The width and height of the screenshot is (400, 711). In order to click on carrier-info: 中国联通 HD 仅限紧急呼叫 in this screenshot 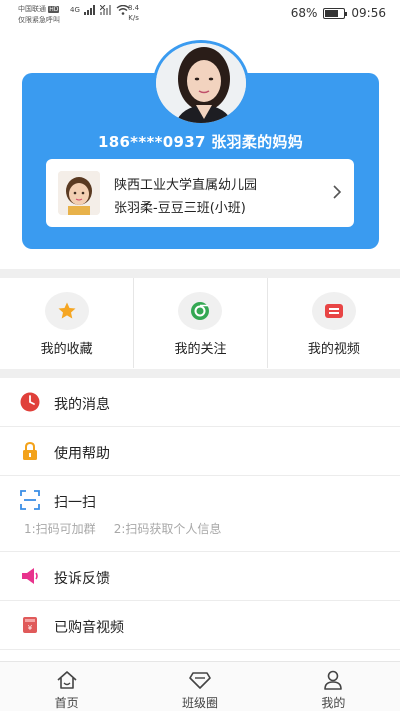, I will do `click(39, 14)`.